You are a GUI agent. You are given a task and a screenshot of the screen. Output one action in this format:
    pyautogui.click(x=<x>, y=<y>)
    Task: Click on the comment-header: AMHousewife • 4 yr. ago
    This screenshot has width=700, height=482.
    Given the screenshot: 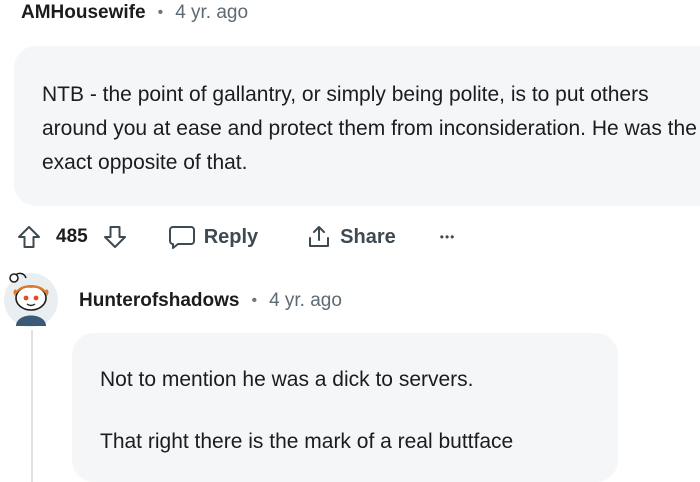 What is the action you would take?
    pyautogui.click(x=134, y=13)
    